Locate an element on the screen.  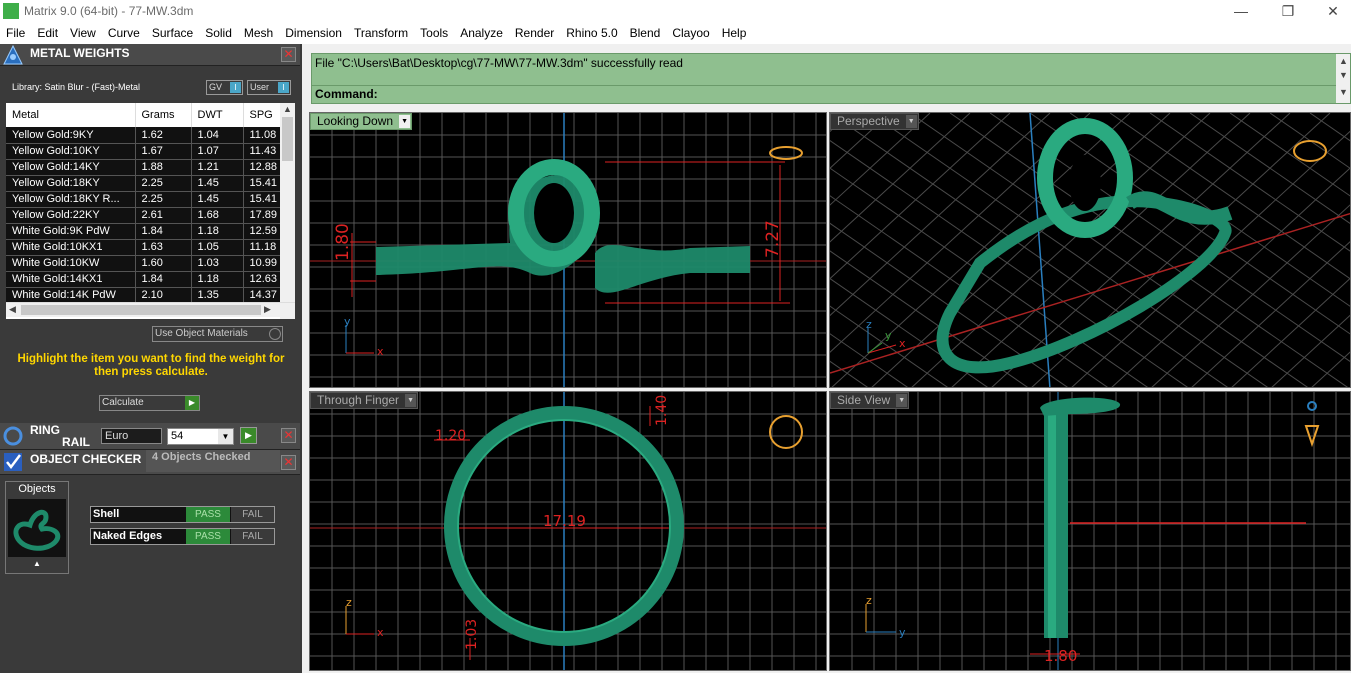
close-window-button: ✕ is located at coordinates (1330, 11).